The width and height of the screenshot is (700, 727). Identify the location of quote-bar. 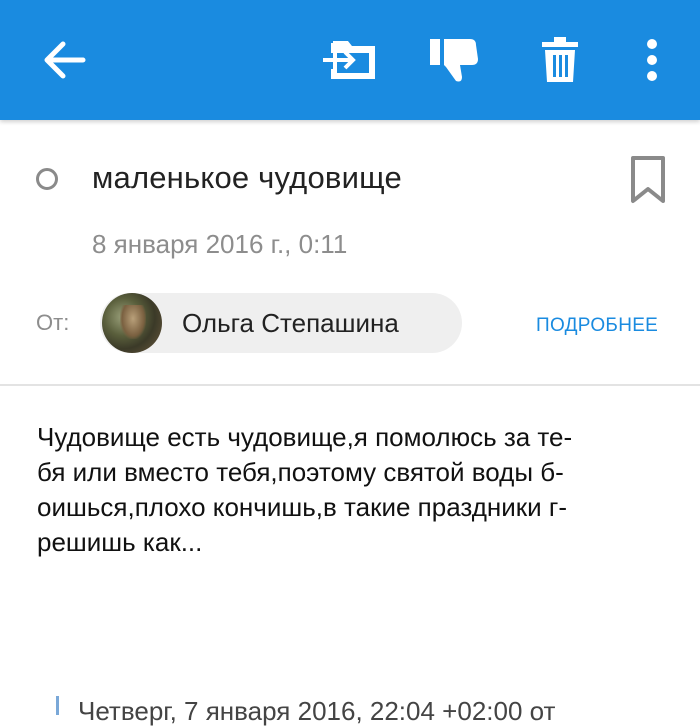
(57, 705).